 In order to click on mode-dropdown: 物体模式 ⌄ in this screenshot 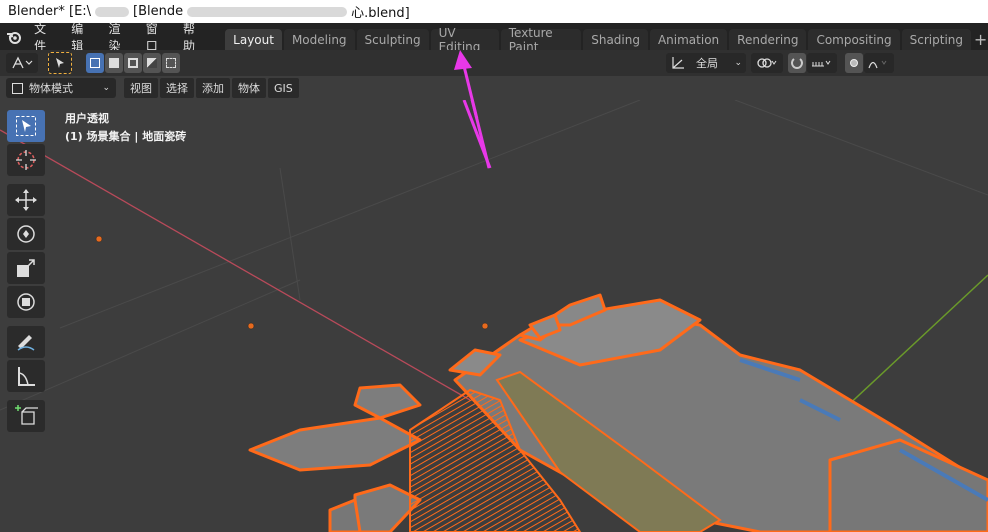, I will do `click(61, 88)`.